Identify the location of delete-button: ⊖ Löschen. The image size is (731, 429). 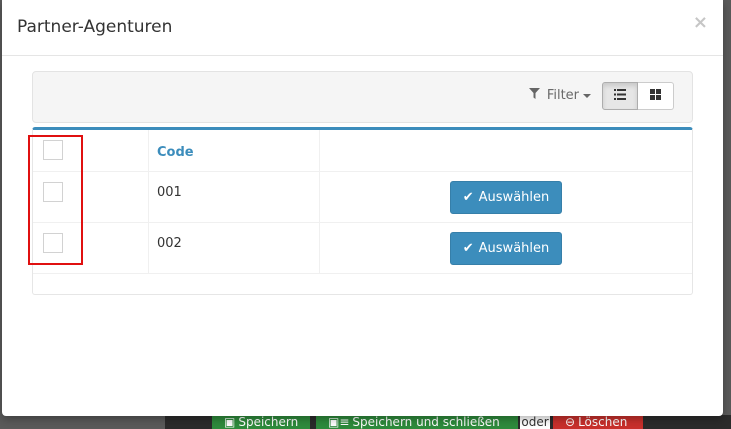
(598, 422).